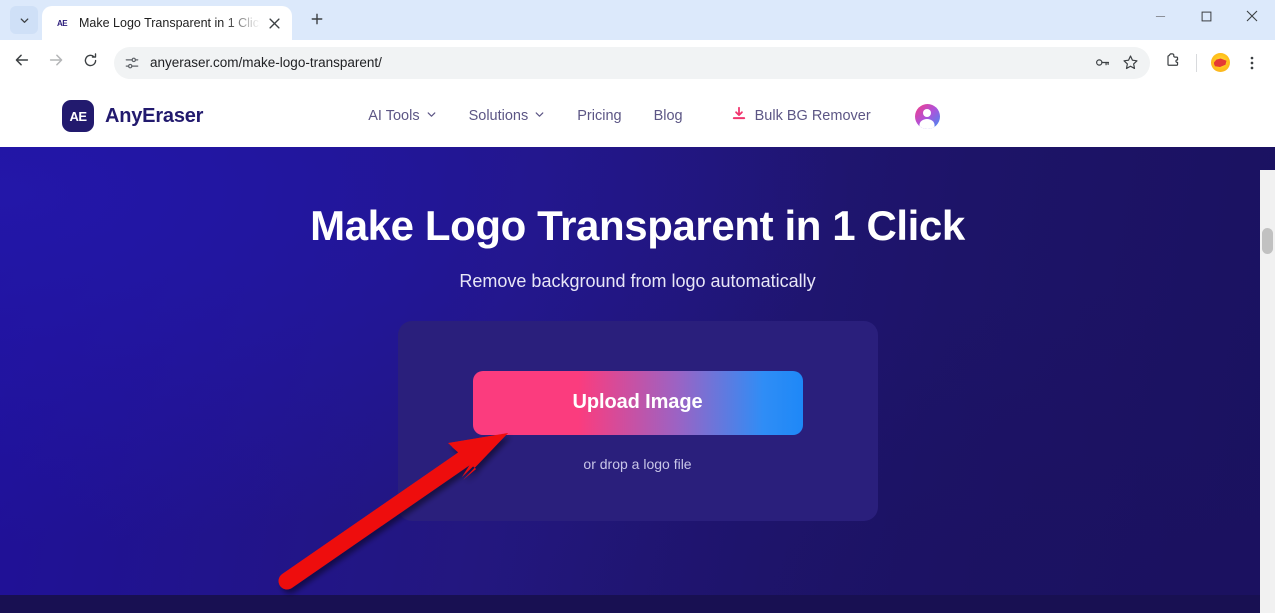 Image resolution: width=1275 pixels, height=613 pixels. What do you see at coordinates (394, 116) in the screenshot?
I see `nav-label: AI Tools` at bounding box center [394, 116].